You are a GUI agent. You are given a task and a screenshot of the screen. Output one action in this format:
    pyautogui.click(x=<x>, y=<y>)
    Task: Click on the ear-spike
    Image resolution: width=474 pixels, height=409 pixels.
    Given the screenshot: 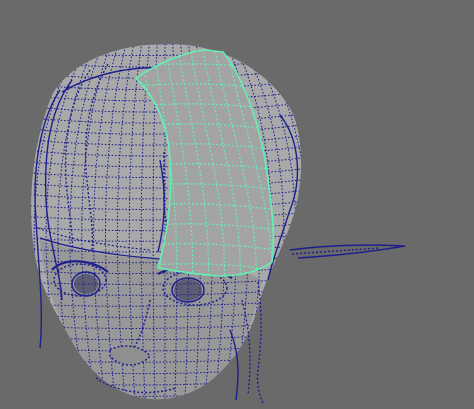 What is the action you would take?
    pyautogui.click(x=347, y=251)
    